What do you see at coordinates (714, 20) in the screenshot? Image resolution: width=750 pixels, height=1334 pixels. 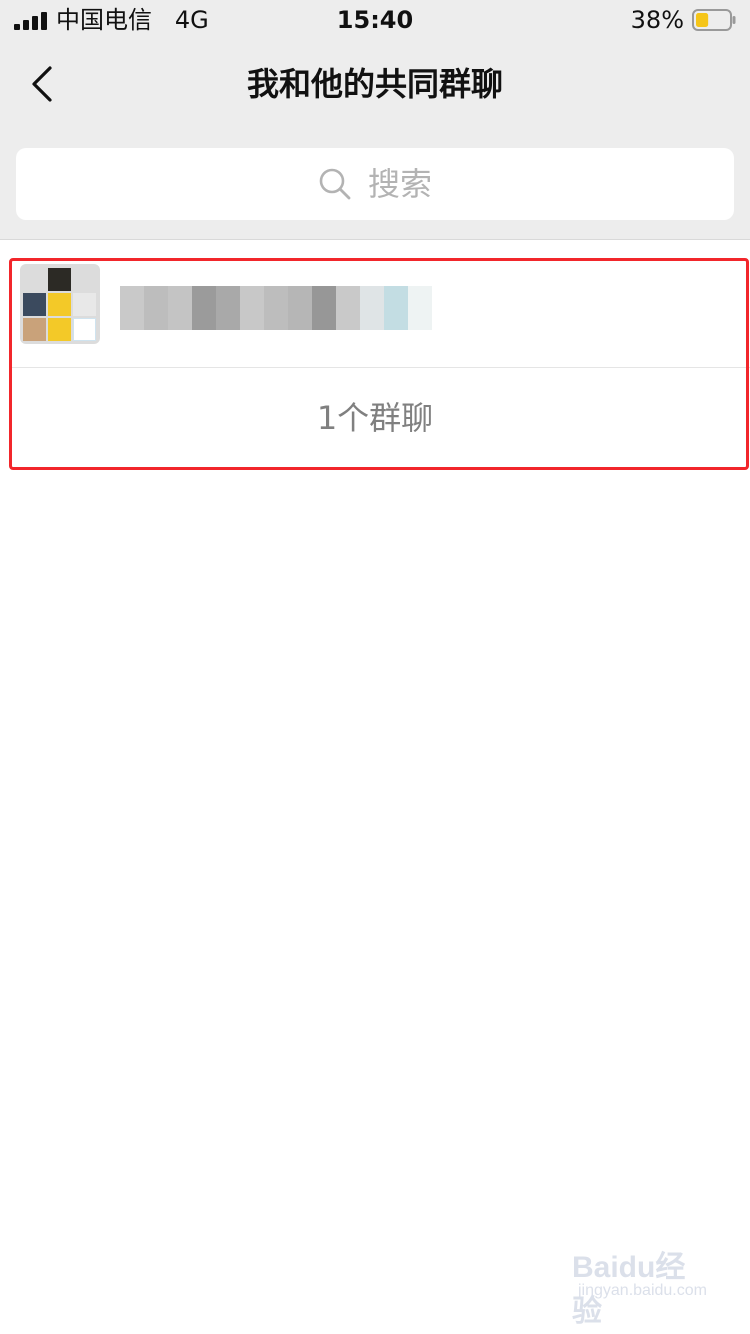 I see `battery-icon` at bounding box center [714, 20].